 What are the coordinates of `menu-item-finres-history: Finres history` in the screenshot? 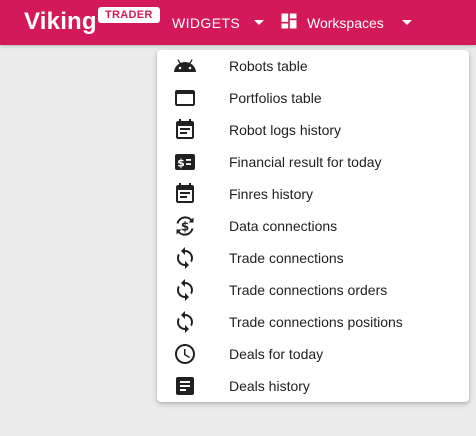 It's located at (313, 194).